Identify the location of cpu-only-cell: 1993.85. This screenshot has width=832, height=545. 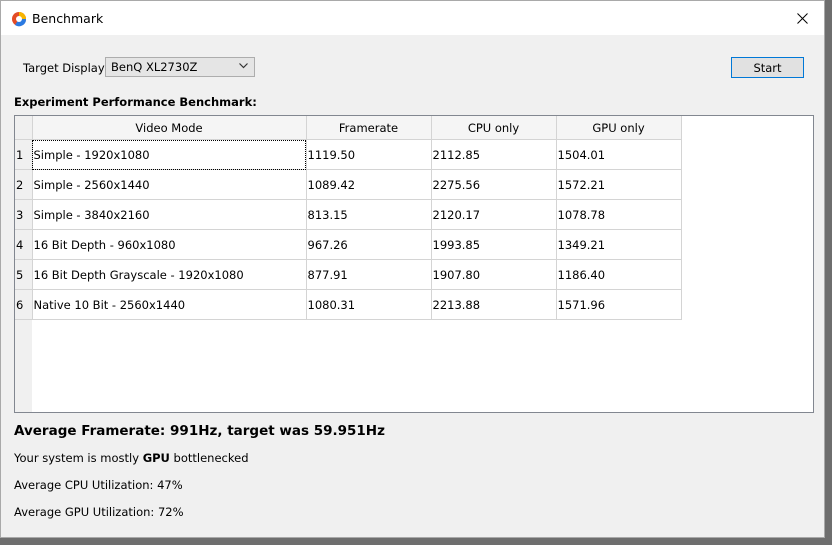
(494, 244).